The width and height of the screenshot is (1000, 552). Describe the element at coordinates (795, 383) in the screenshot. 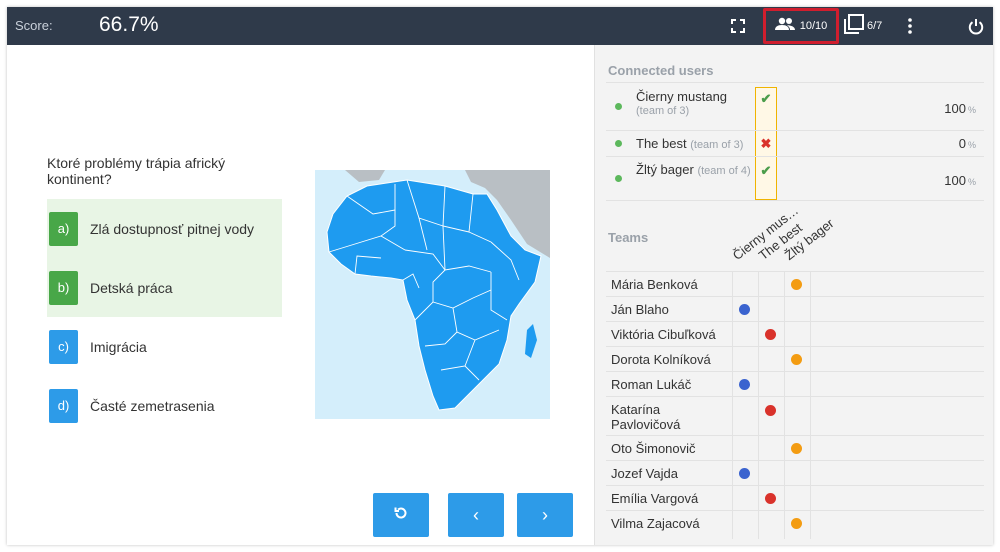

I see `team-member-row: Roman Lukáč` at that location.